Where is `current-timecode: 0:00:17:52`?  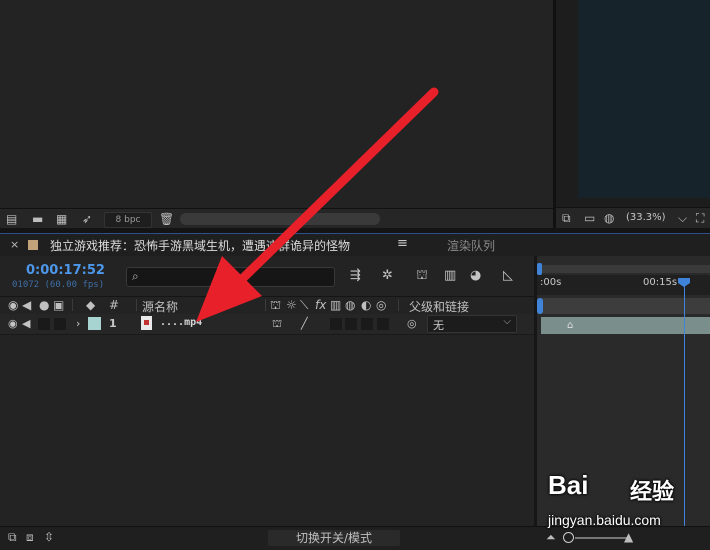 current-timecode: 0:00:17:52 is located at coordinates (65, 270).